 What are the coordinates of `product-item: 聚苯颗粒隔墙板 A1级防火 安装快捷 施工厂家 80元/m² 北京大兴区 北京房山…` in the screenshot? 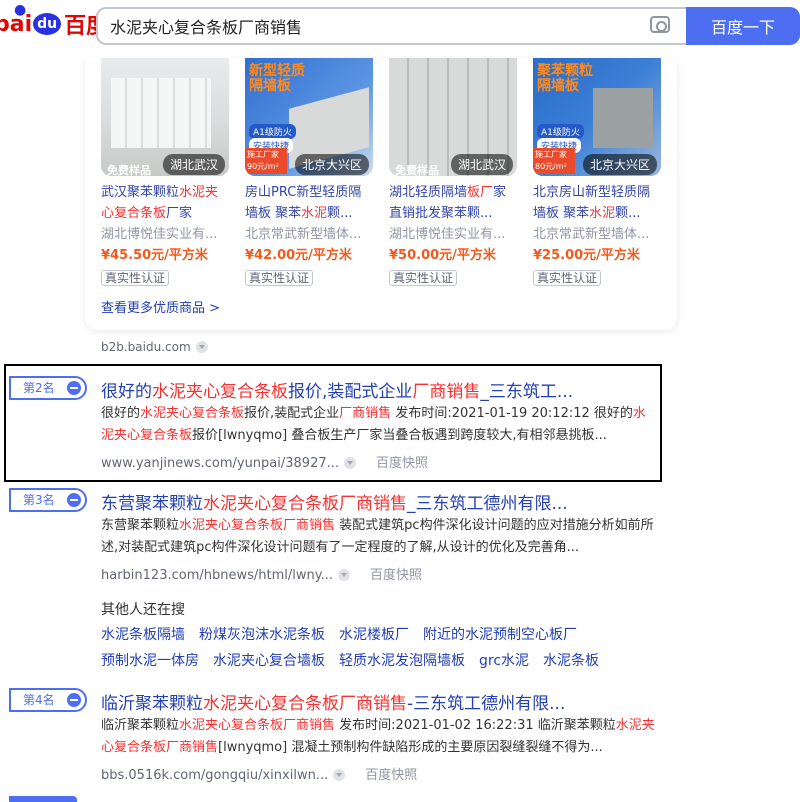 It's located at (597, 172).